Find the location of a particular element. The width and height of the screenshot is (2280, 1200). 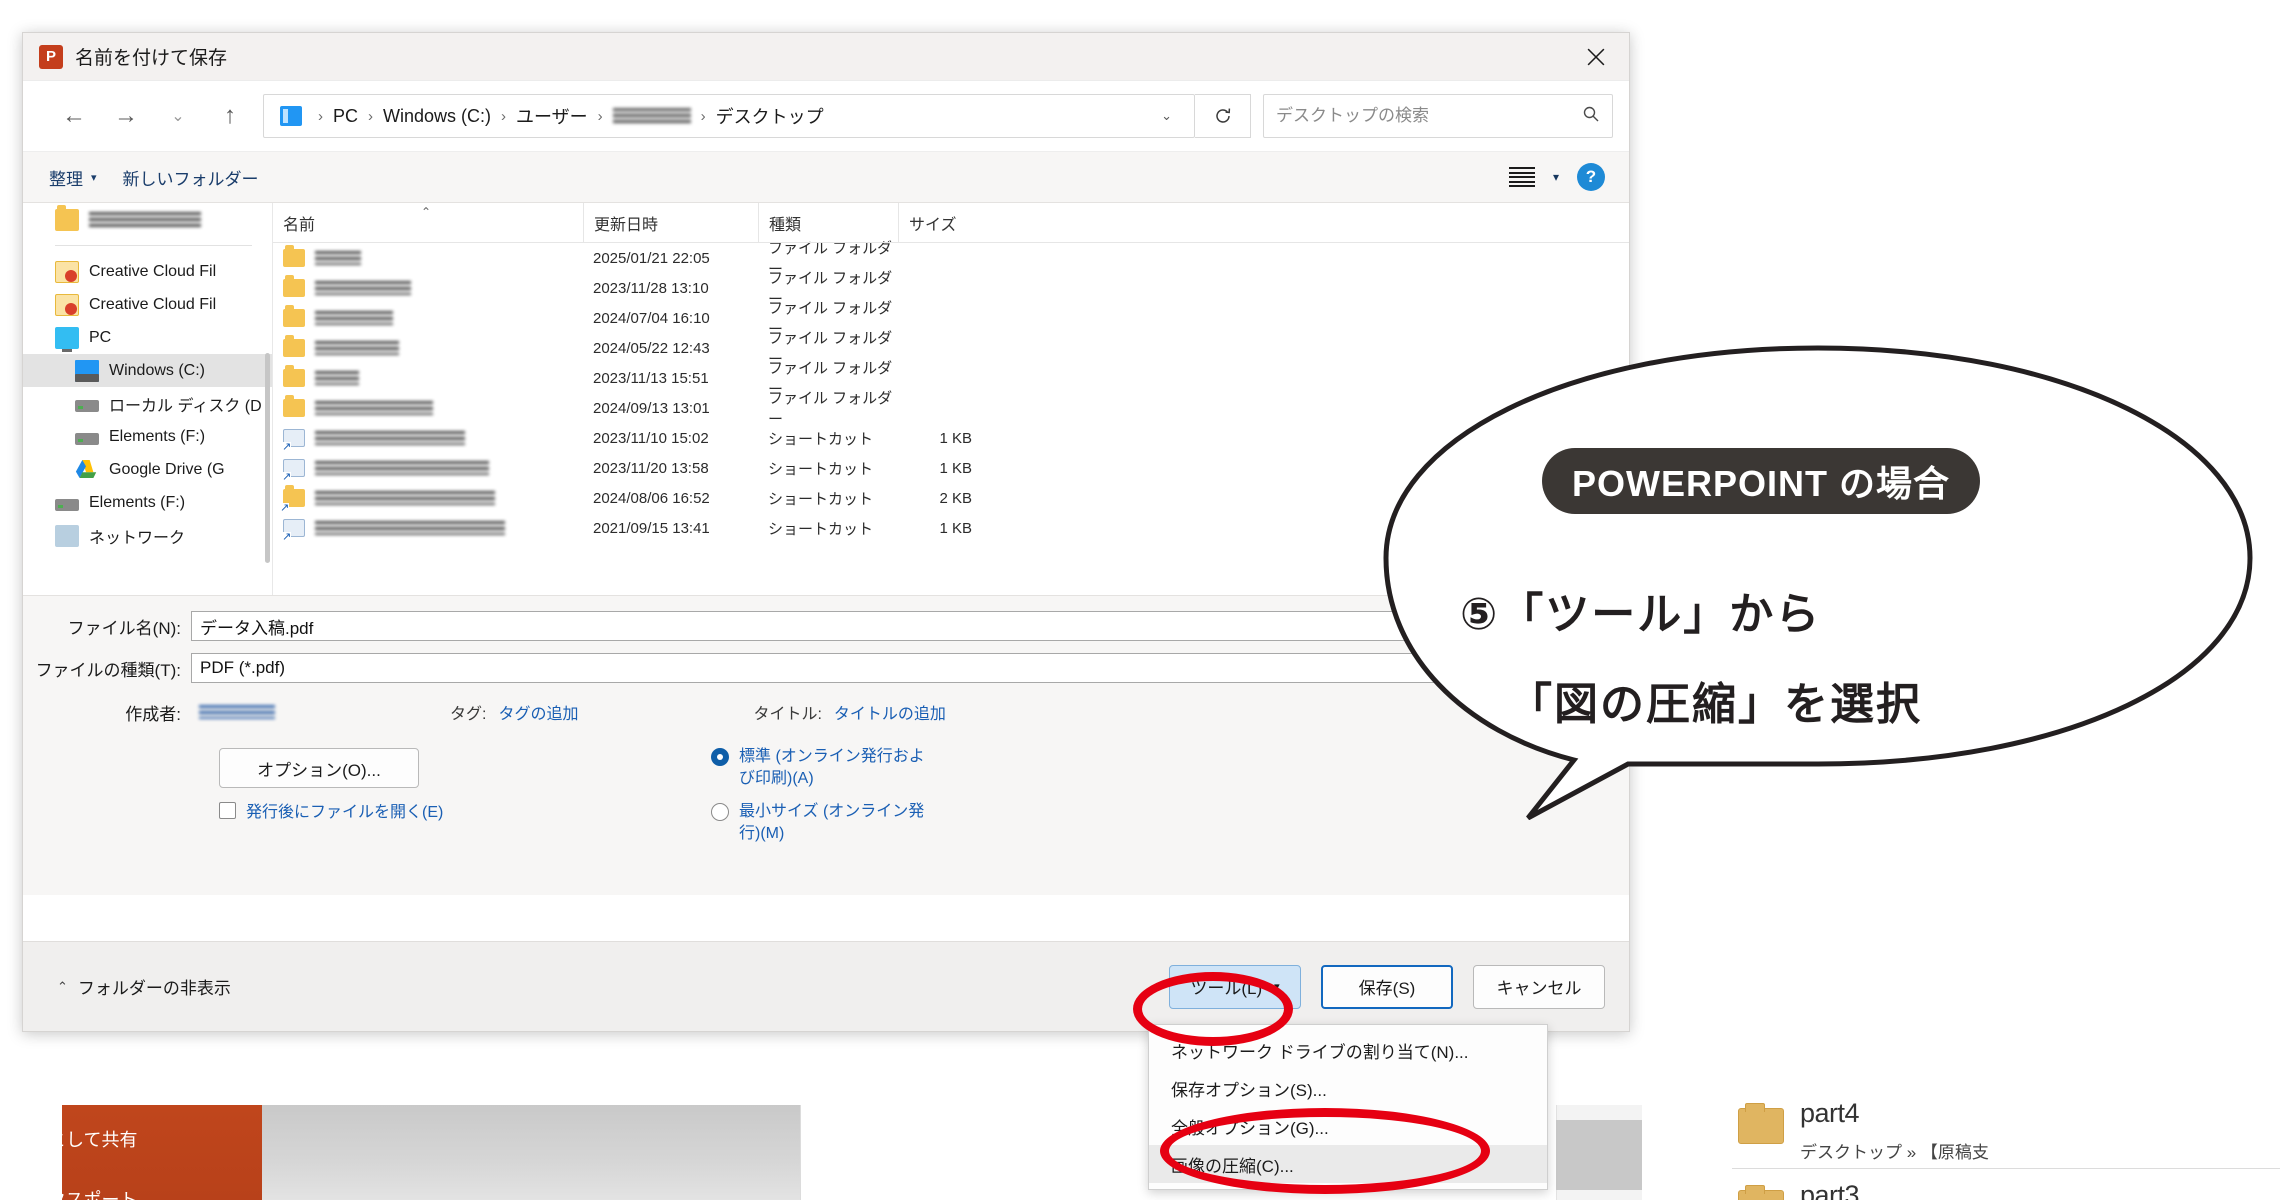

filename-input: データ入稿.pdf is located at coordinates (902, 626).